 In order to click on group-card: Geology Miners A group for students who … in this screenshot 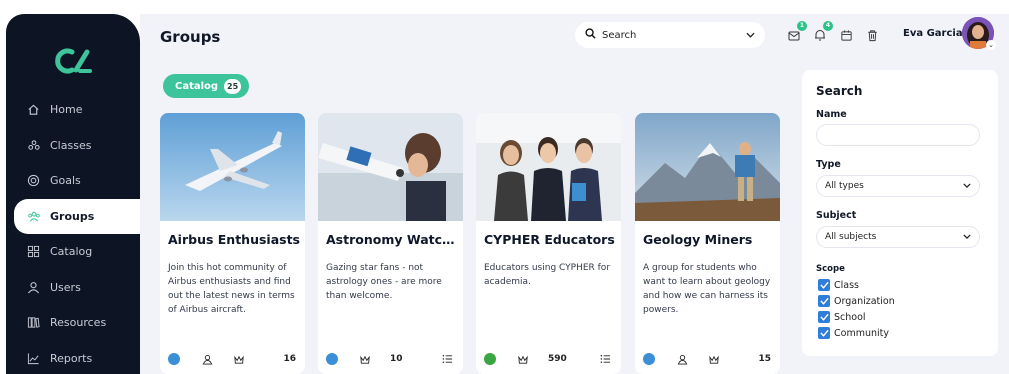, I will do `click(707, 243)`.